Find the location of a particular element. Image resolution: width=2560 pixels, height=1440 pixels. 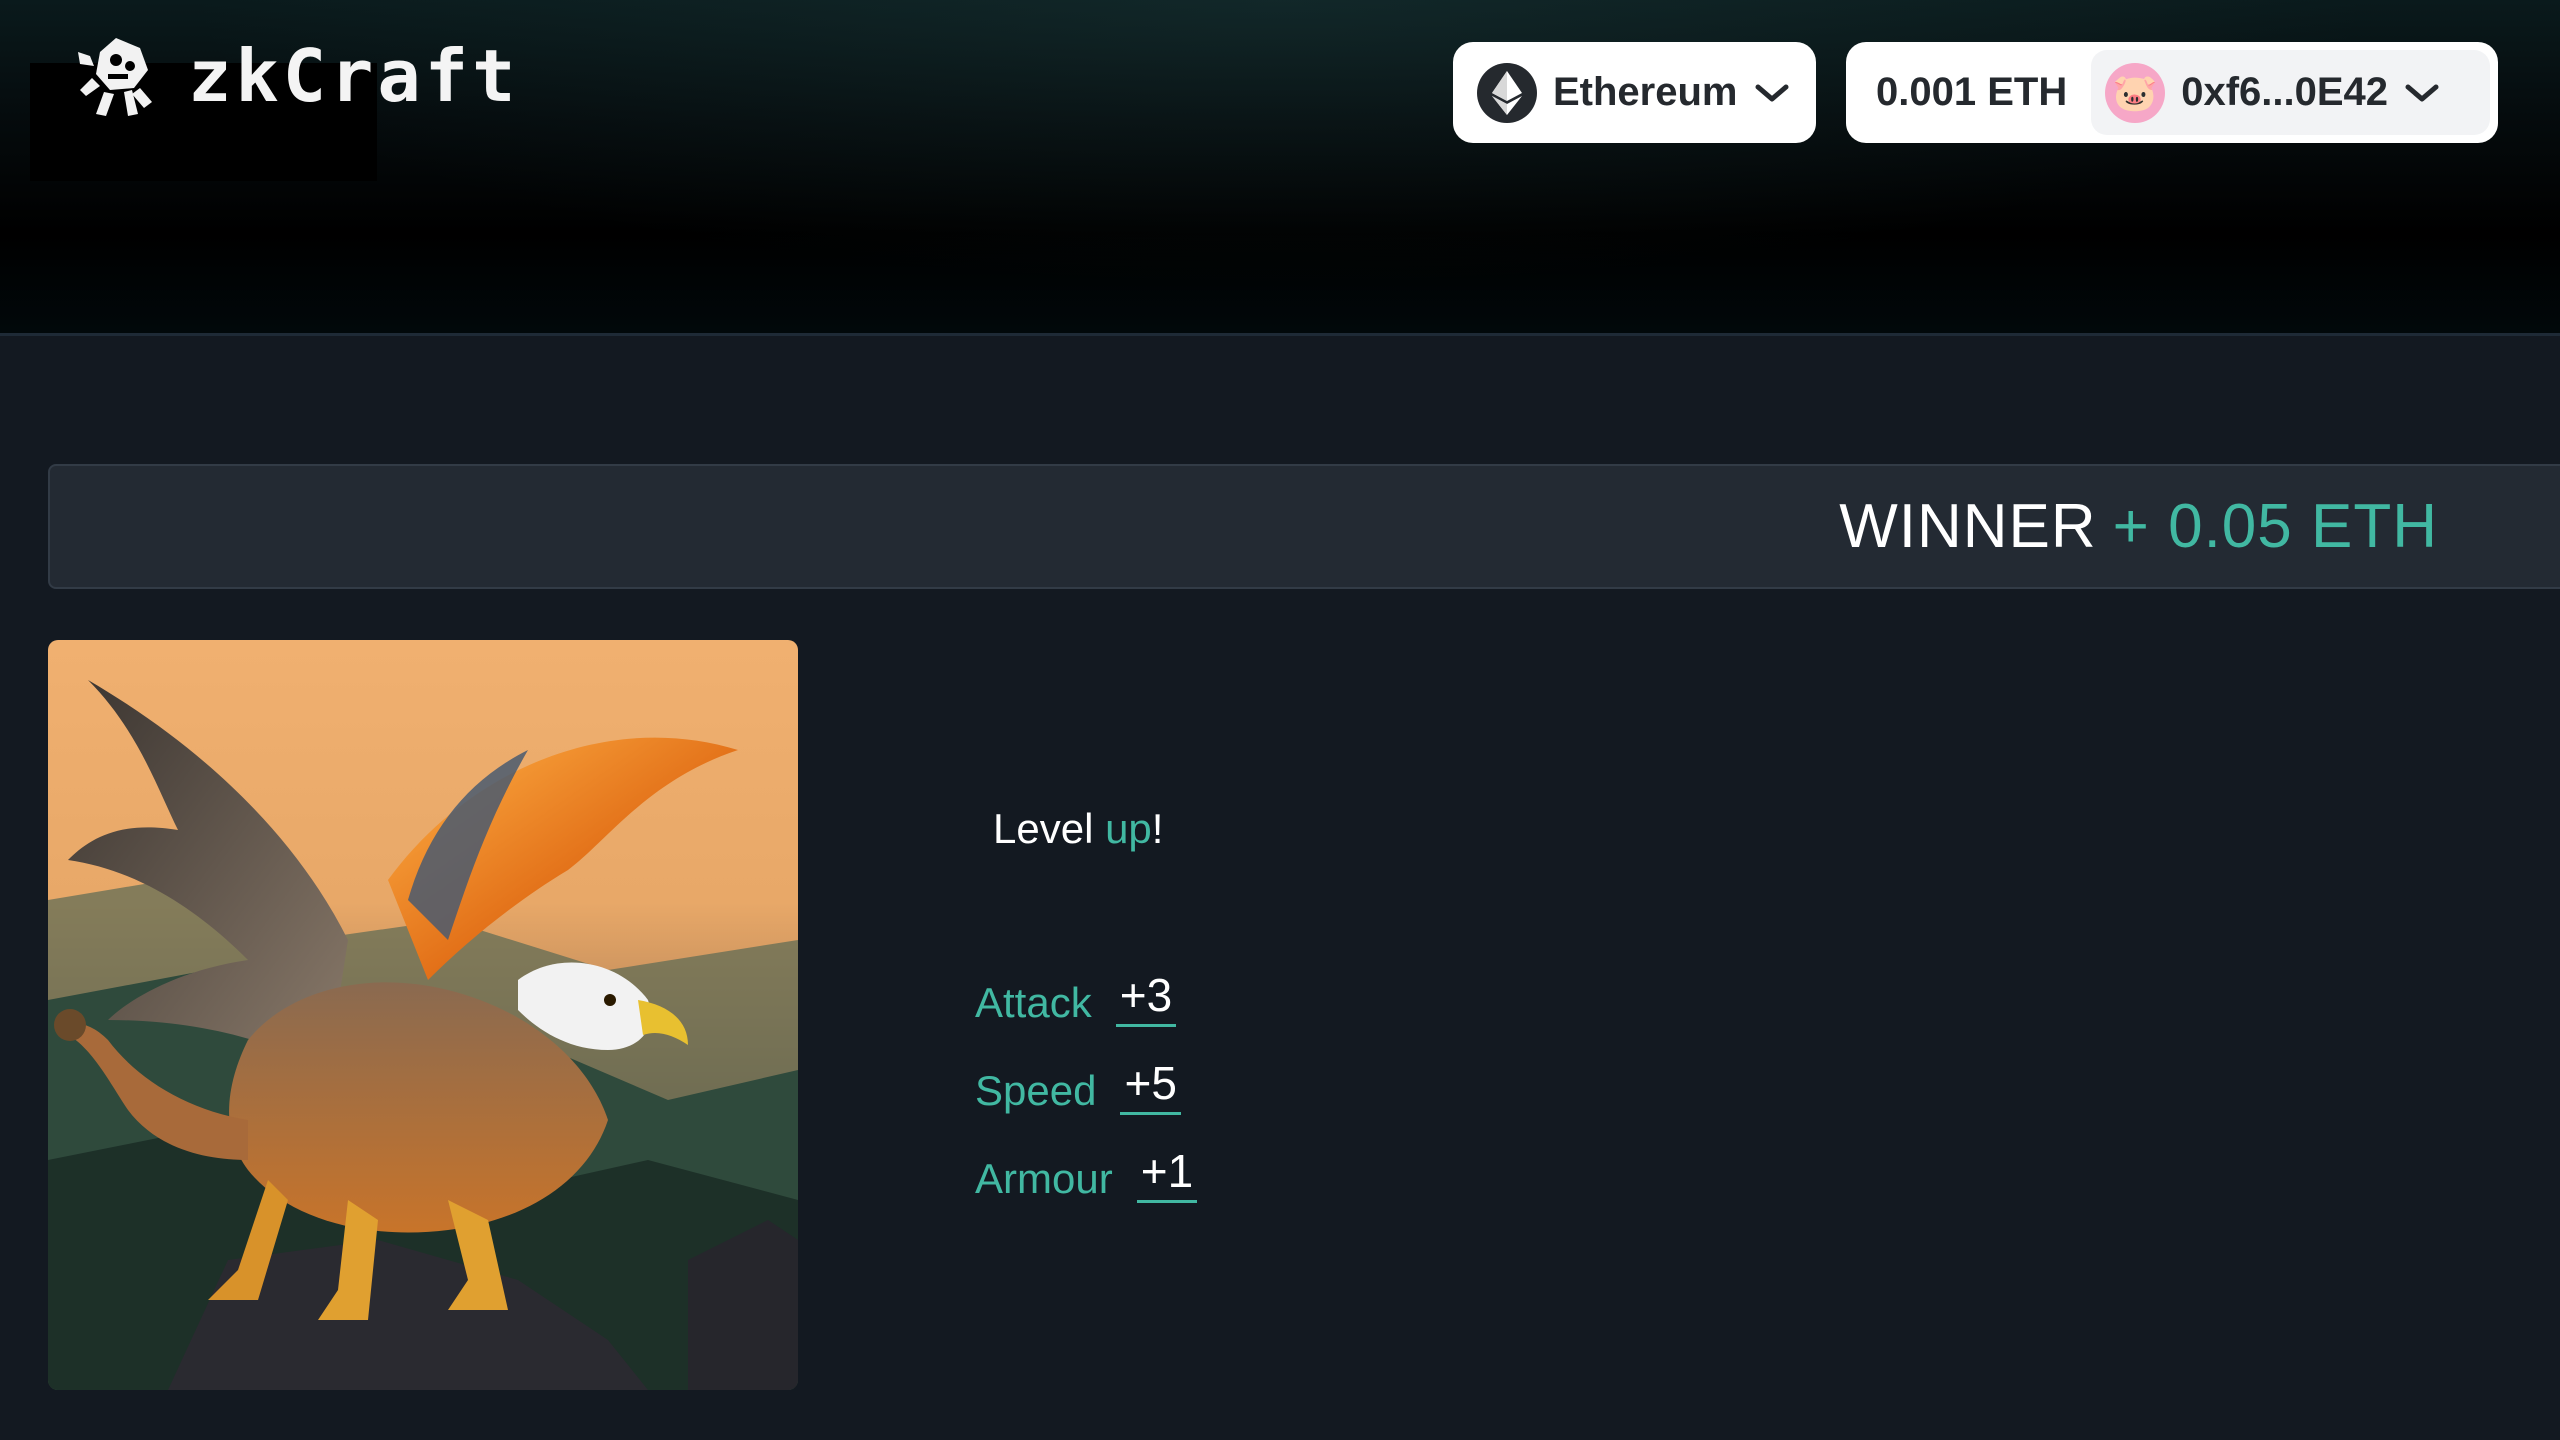

wallet-balance: 0.001 ETH is located at coordinates (1972, 92).